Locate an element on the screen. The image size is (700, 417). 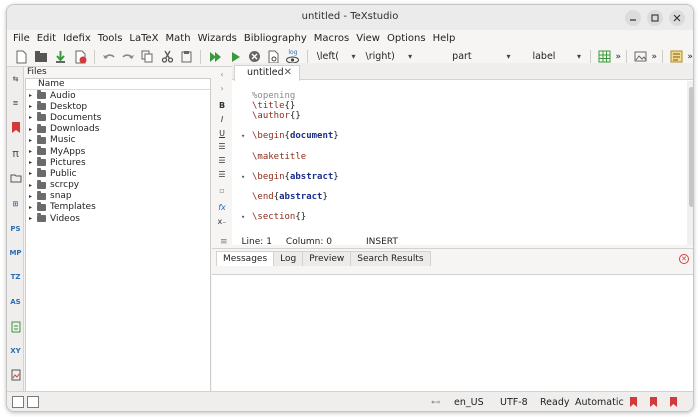
menu-tools: Tools is located at coordinates (110, 38).